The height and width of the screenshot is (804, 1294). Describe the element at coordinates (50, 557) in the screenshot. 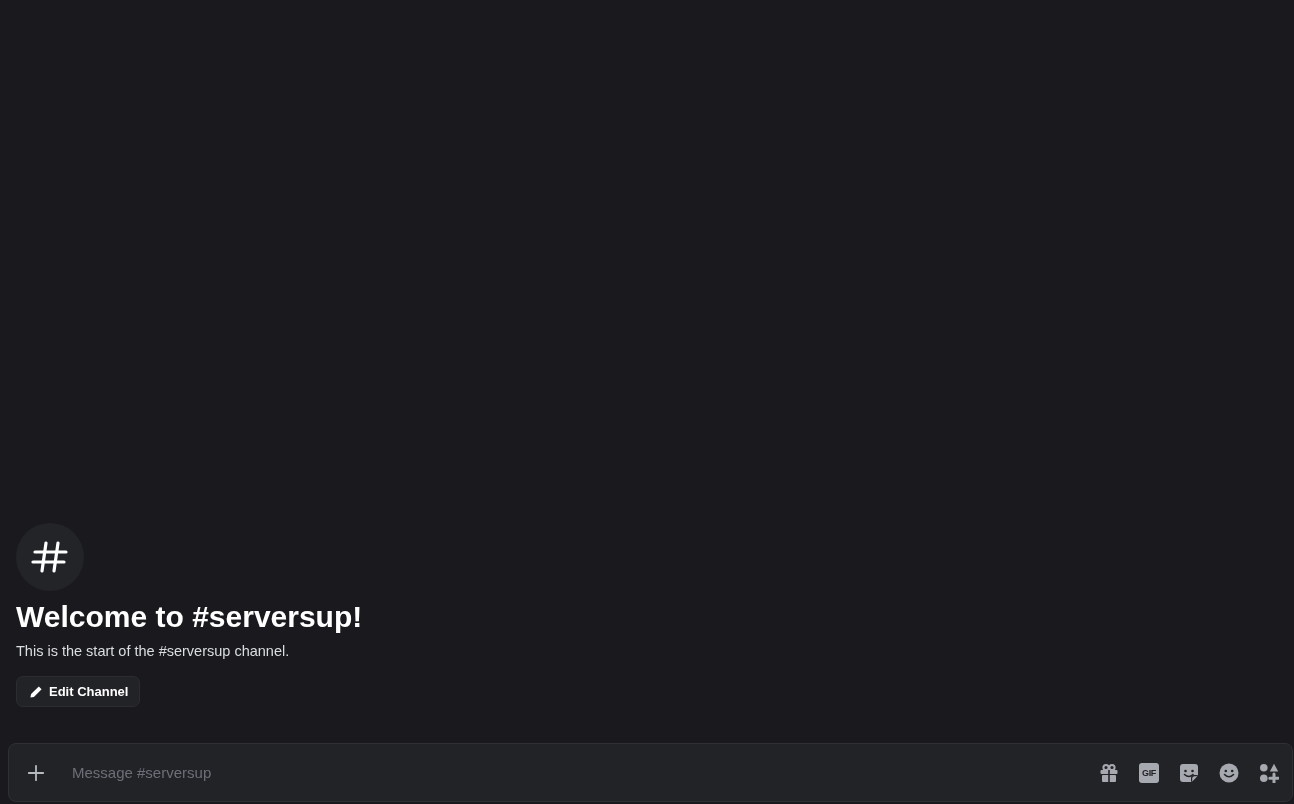

I see `hash-icon` at that location.